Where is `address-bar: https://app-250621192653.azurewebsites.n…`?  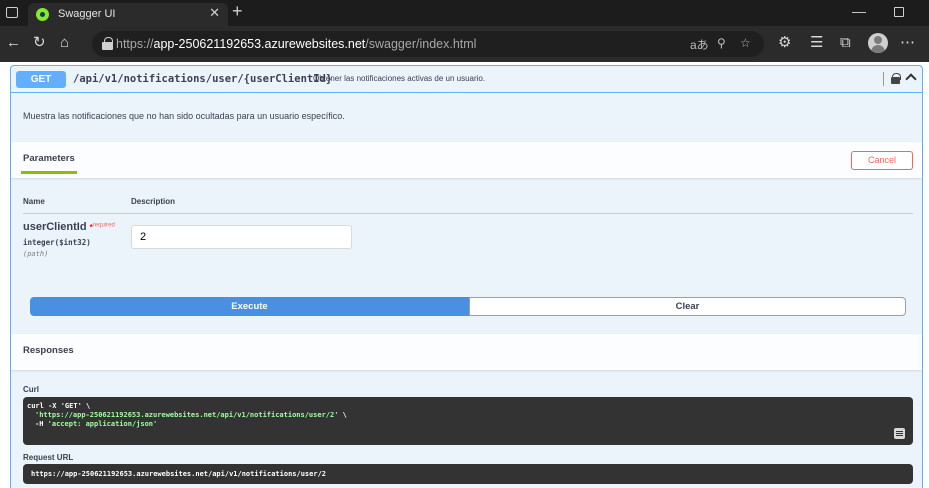 address-bar: https://app-250621192653.azurewebsites.n… is located at coordinates (428, 44).